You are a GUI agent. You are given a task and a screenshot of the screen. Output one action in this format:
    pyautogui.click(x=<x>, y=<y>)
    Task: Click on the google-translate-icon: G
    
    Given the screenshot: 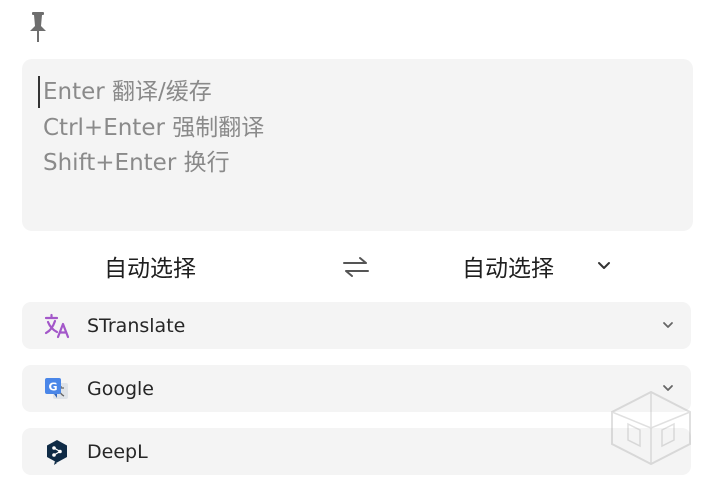 What is the action you would take?
    pyautogui.click(x=57, y=389)
    